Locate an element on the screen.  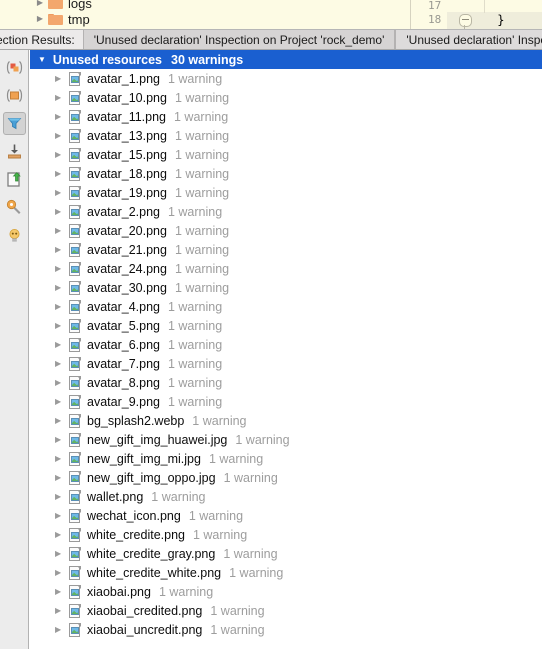
table-row: ▶ avatar_19.png 1 warning is located at coordinates (286, 192).